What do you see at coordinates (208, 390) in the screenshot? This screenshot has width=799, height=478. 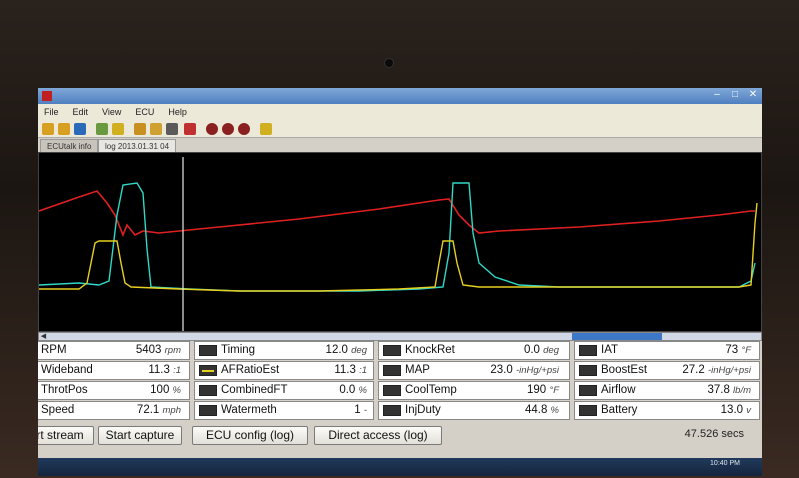 I see `param-combinedft-color-swatch` at bounding box center [208, 390].